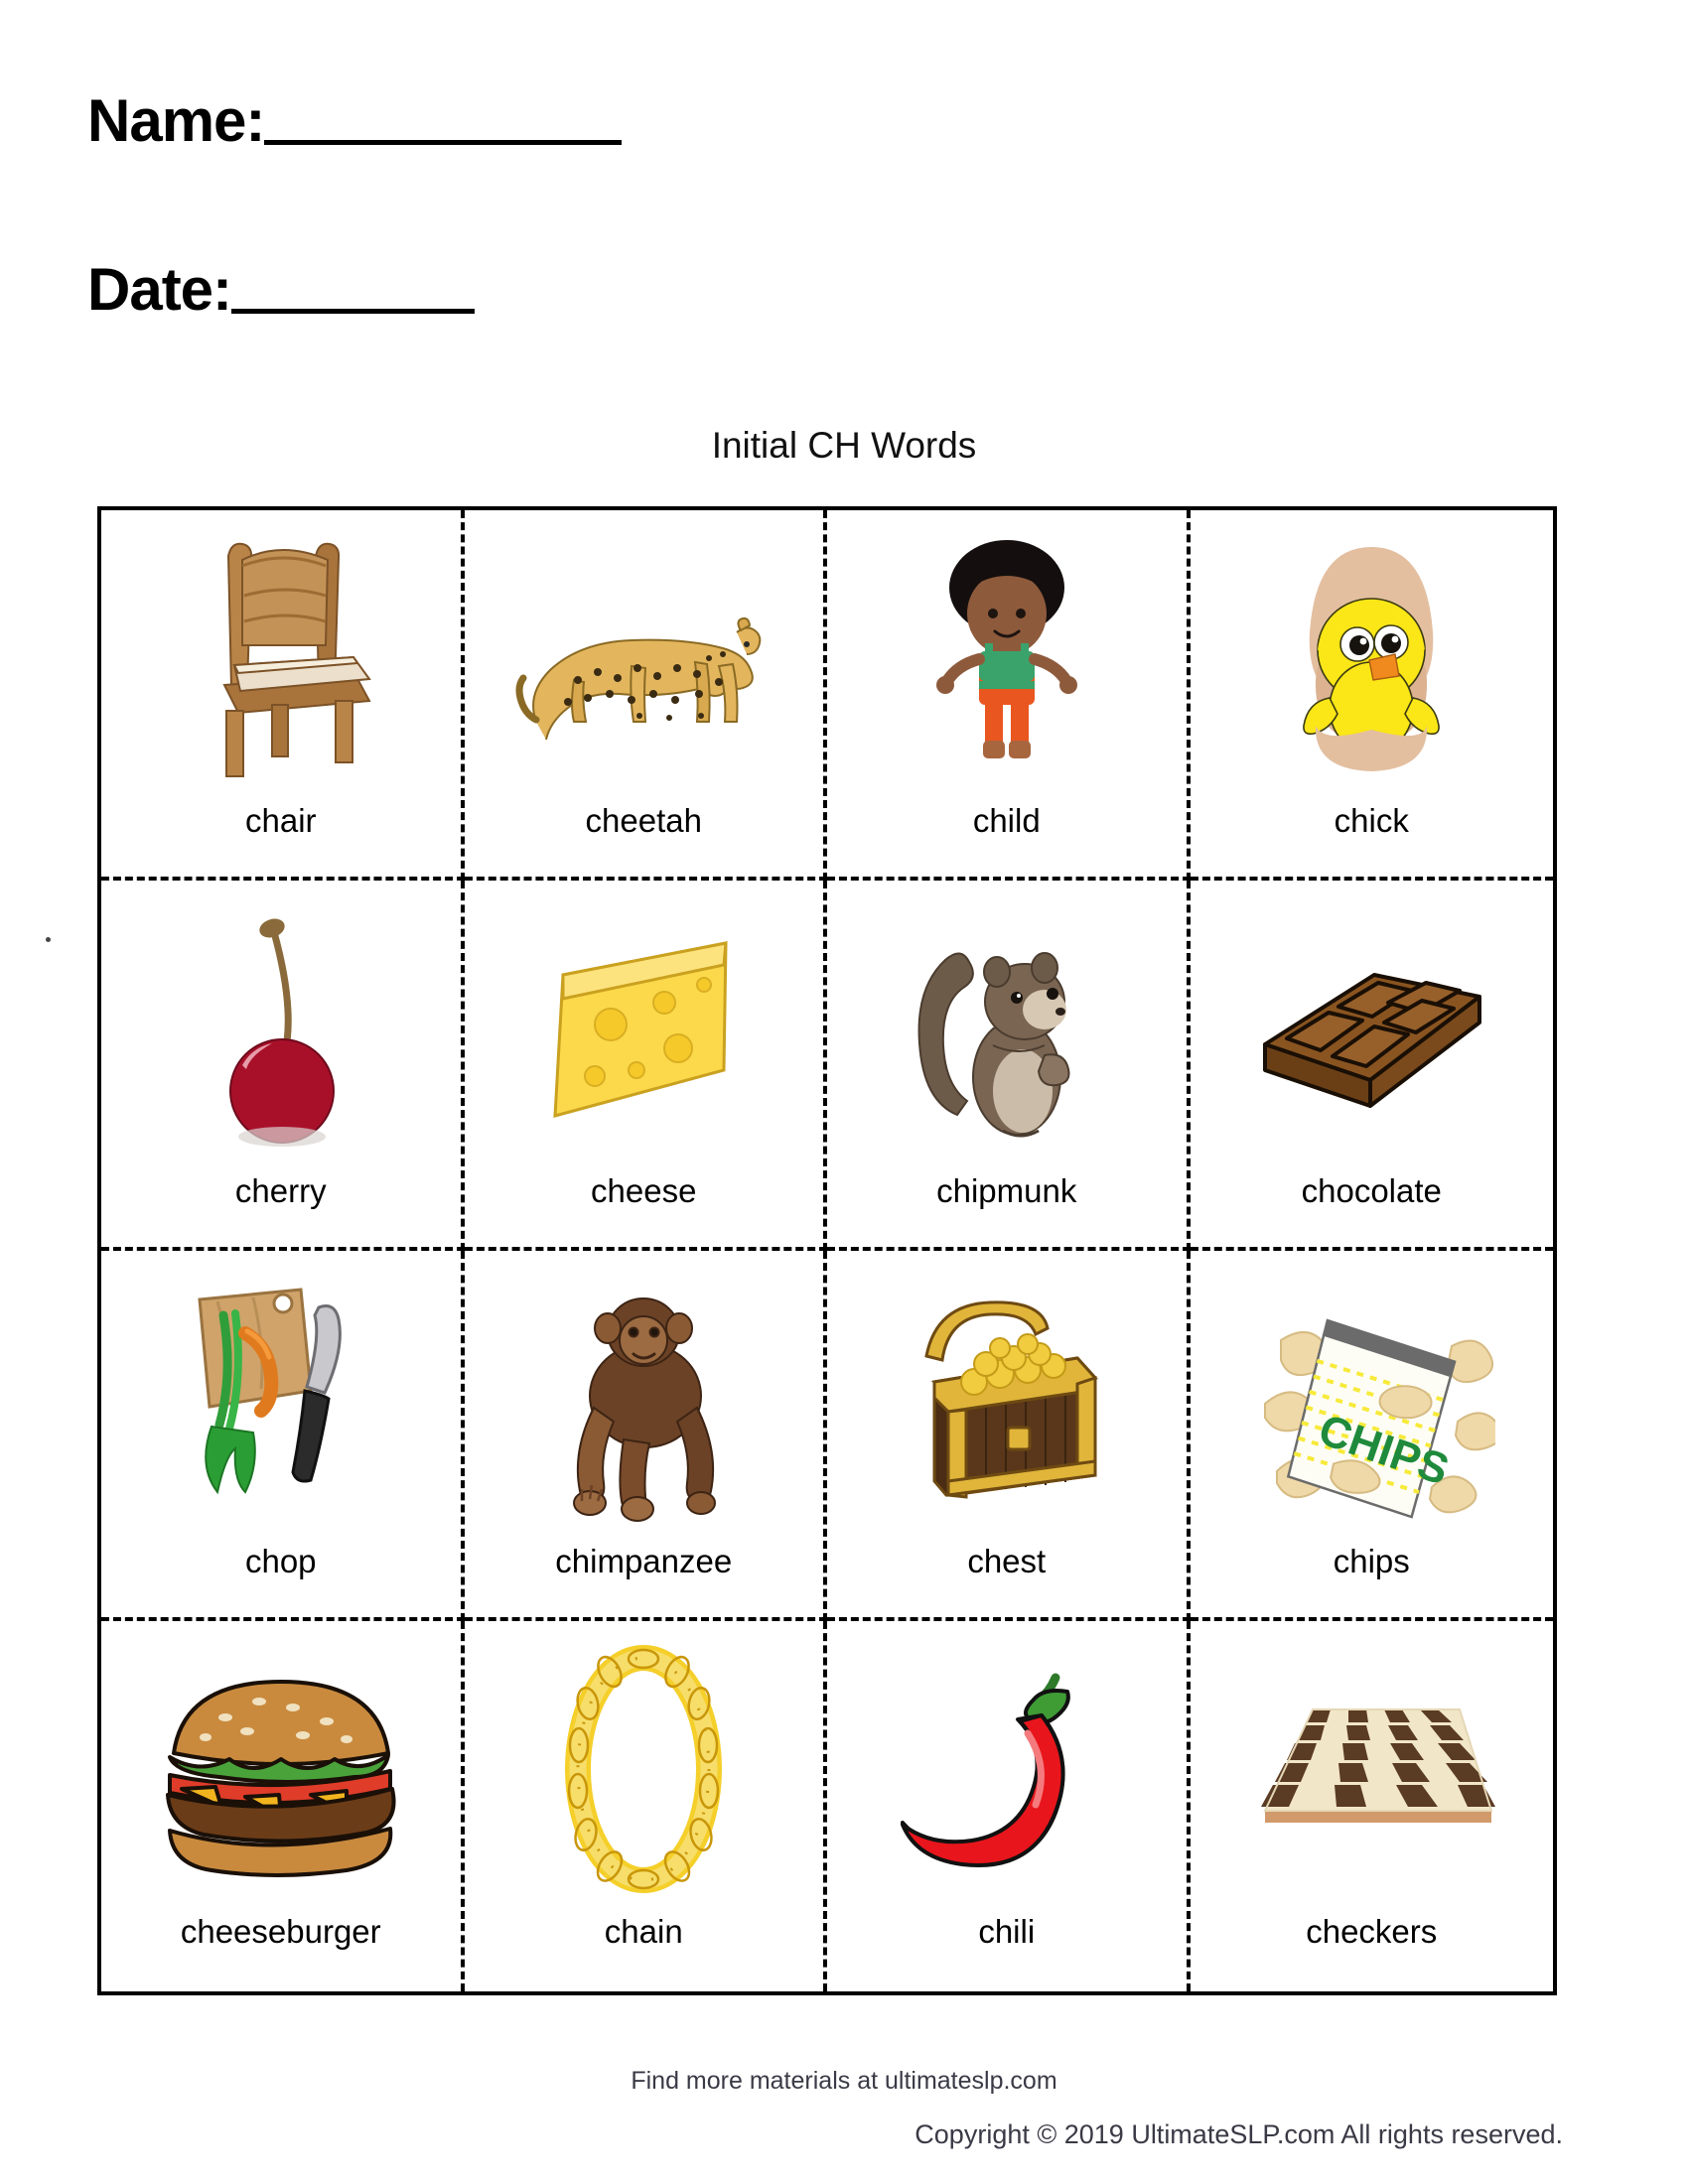  What do you see at coordinates (644, 660) in the screenshot?
I see `cheetah-image` at bounding box center [644, 660].